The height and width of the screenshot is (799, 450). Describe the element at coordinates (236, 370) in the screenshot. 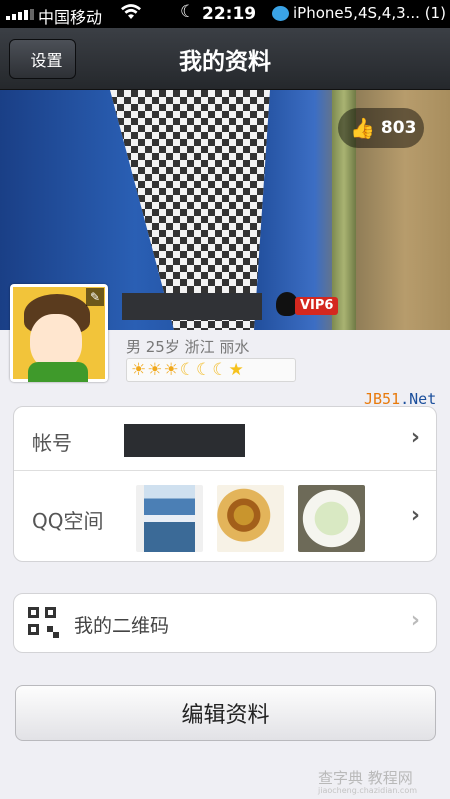

I see `star-level-icon: ★` at that location.